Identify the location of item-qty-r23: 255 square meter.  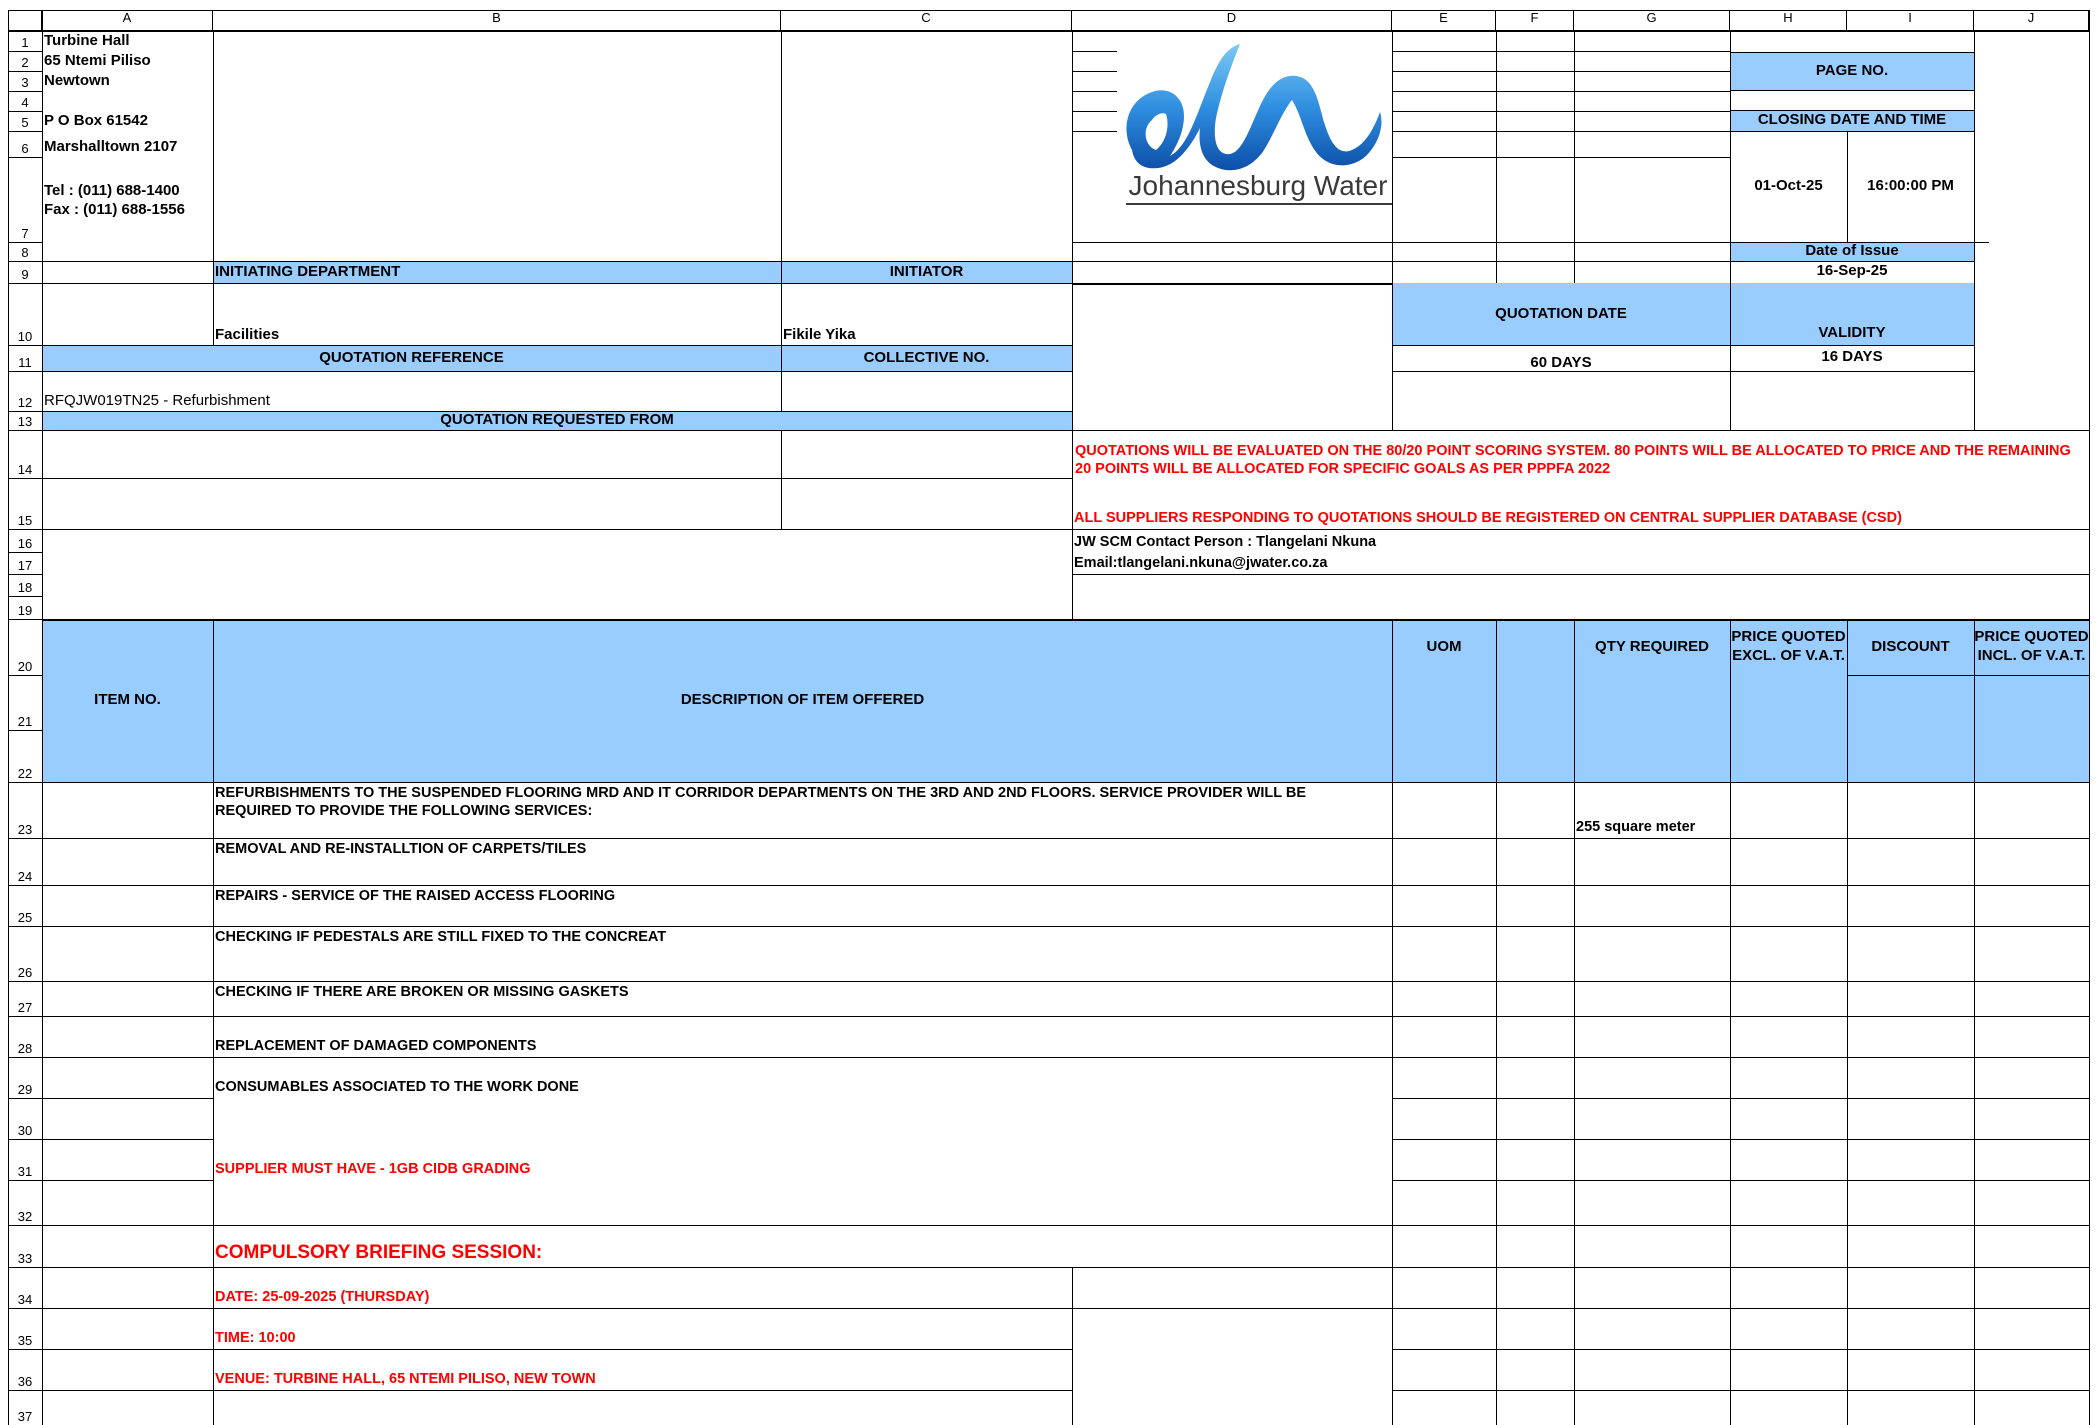
(1652, 809).